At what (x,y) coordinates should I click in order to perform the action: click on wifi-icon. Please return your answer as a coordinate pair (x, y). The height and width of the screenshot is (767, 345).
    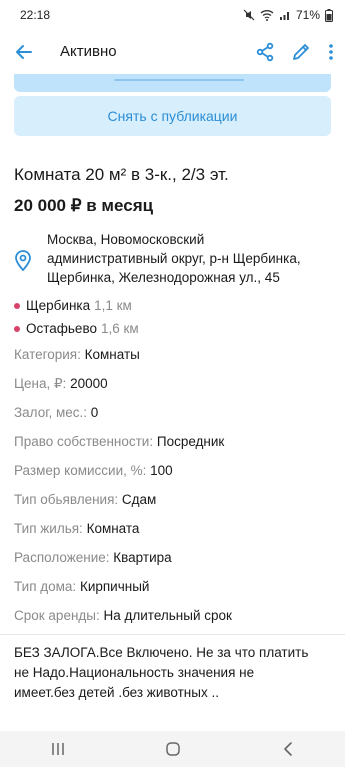
    Looking at the image, I should click on (267, 15).